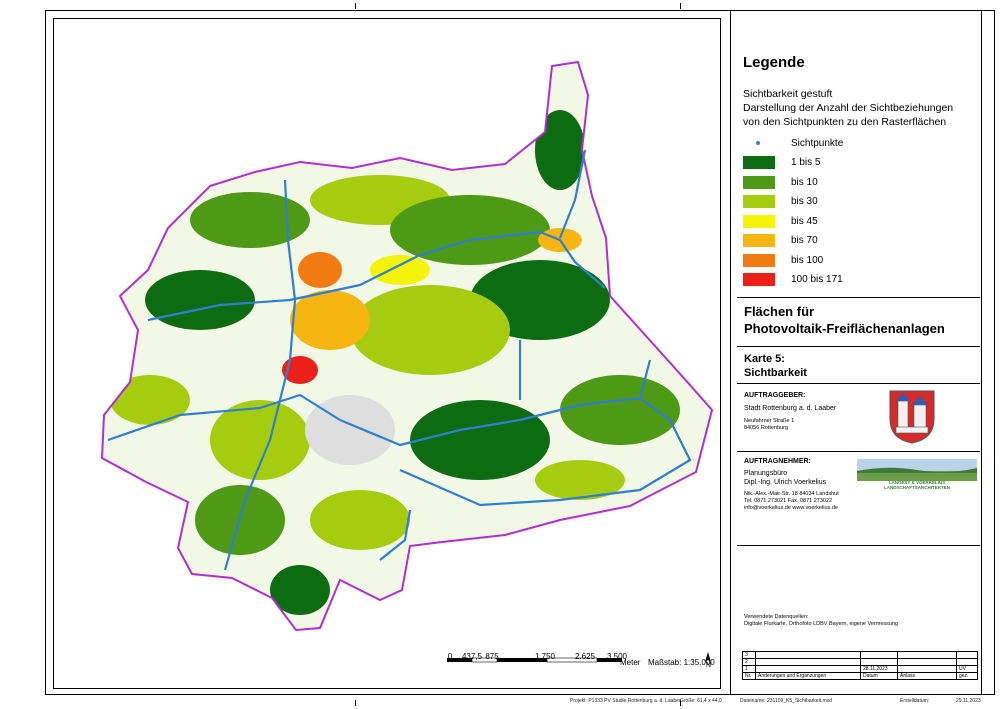 The height and width of the screenshot is (709, 1000). Describe the element at coordinates (879, 676) in the screenshot. I see `table-header: Datum` at that location.